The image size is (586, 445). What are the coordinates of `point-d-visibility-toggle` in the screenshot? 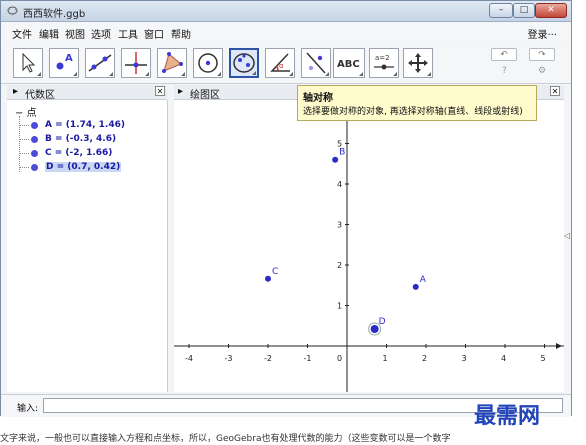 It's located at (34, 167).